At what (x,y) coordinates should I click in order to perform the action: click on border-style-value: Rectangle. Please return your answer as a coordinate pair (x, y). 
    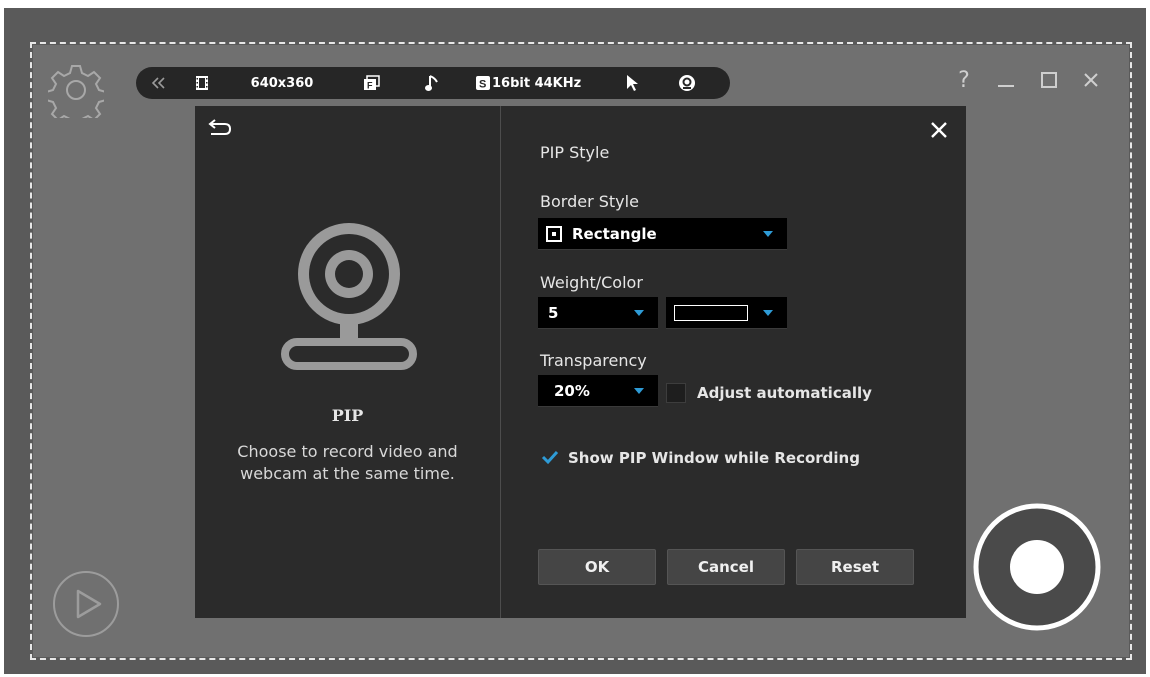
    Looking at the image, I should click on (614, 233).